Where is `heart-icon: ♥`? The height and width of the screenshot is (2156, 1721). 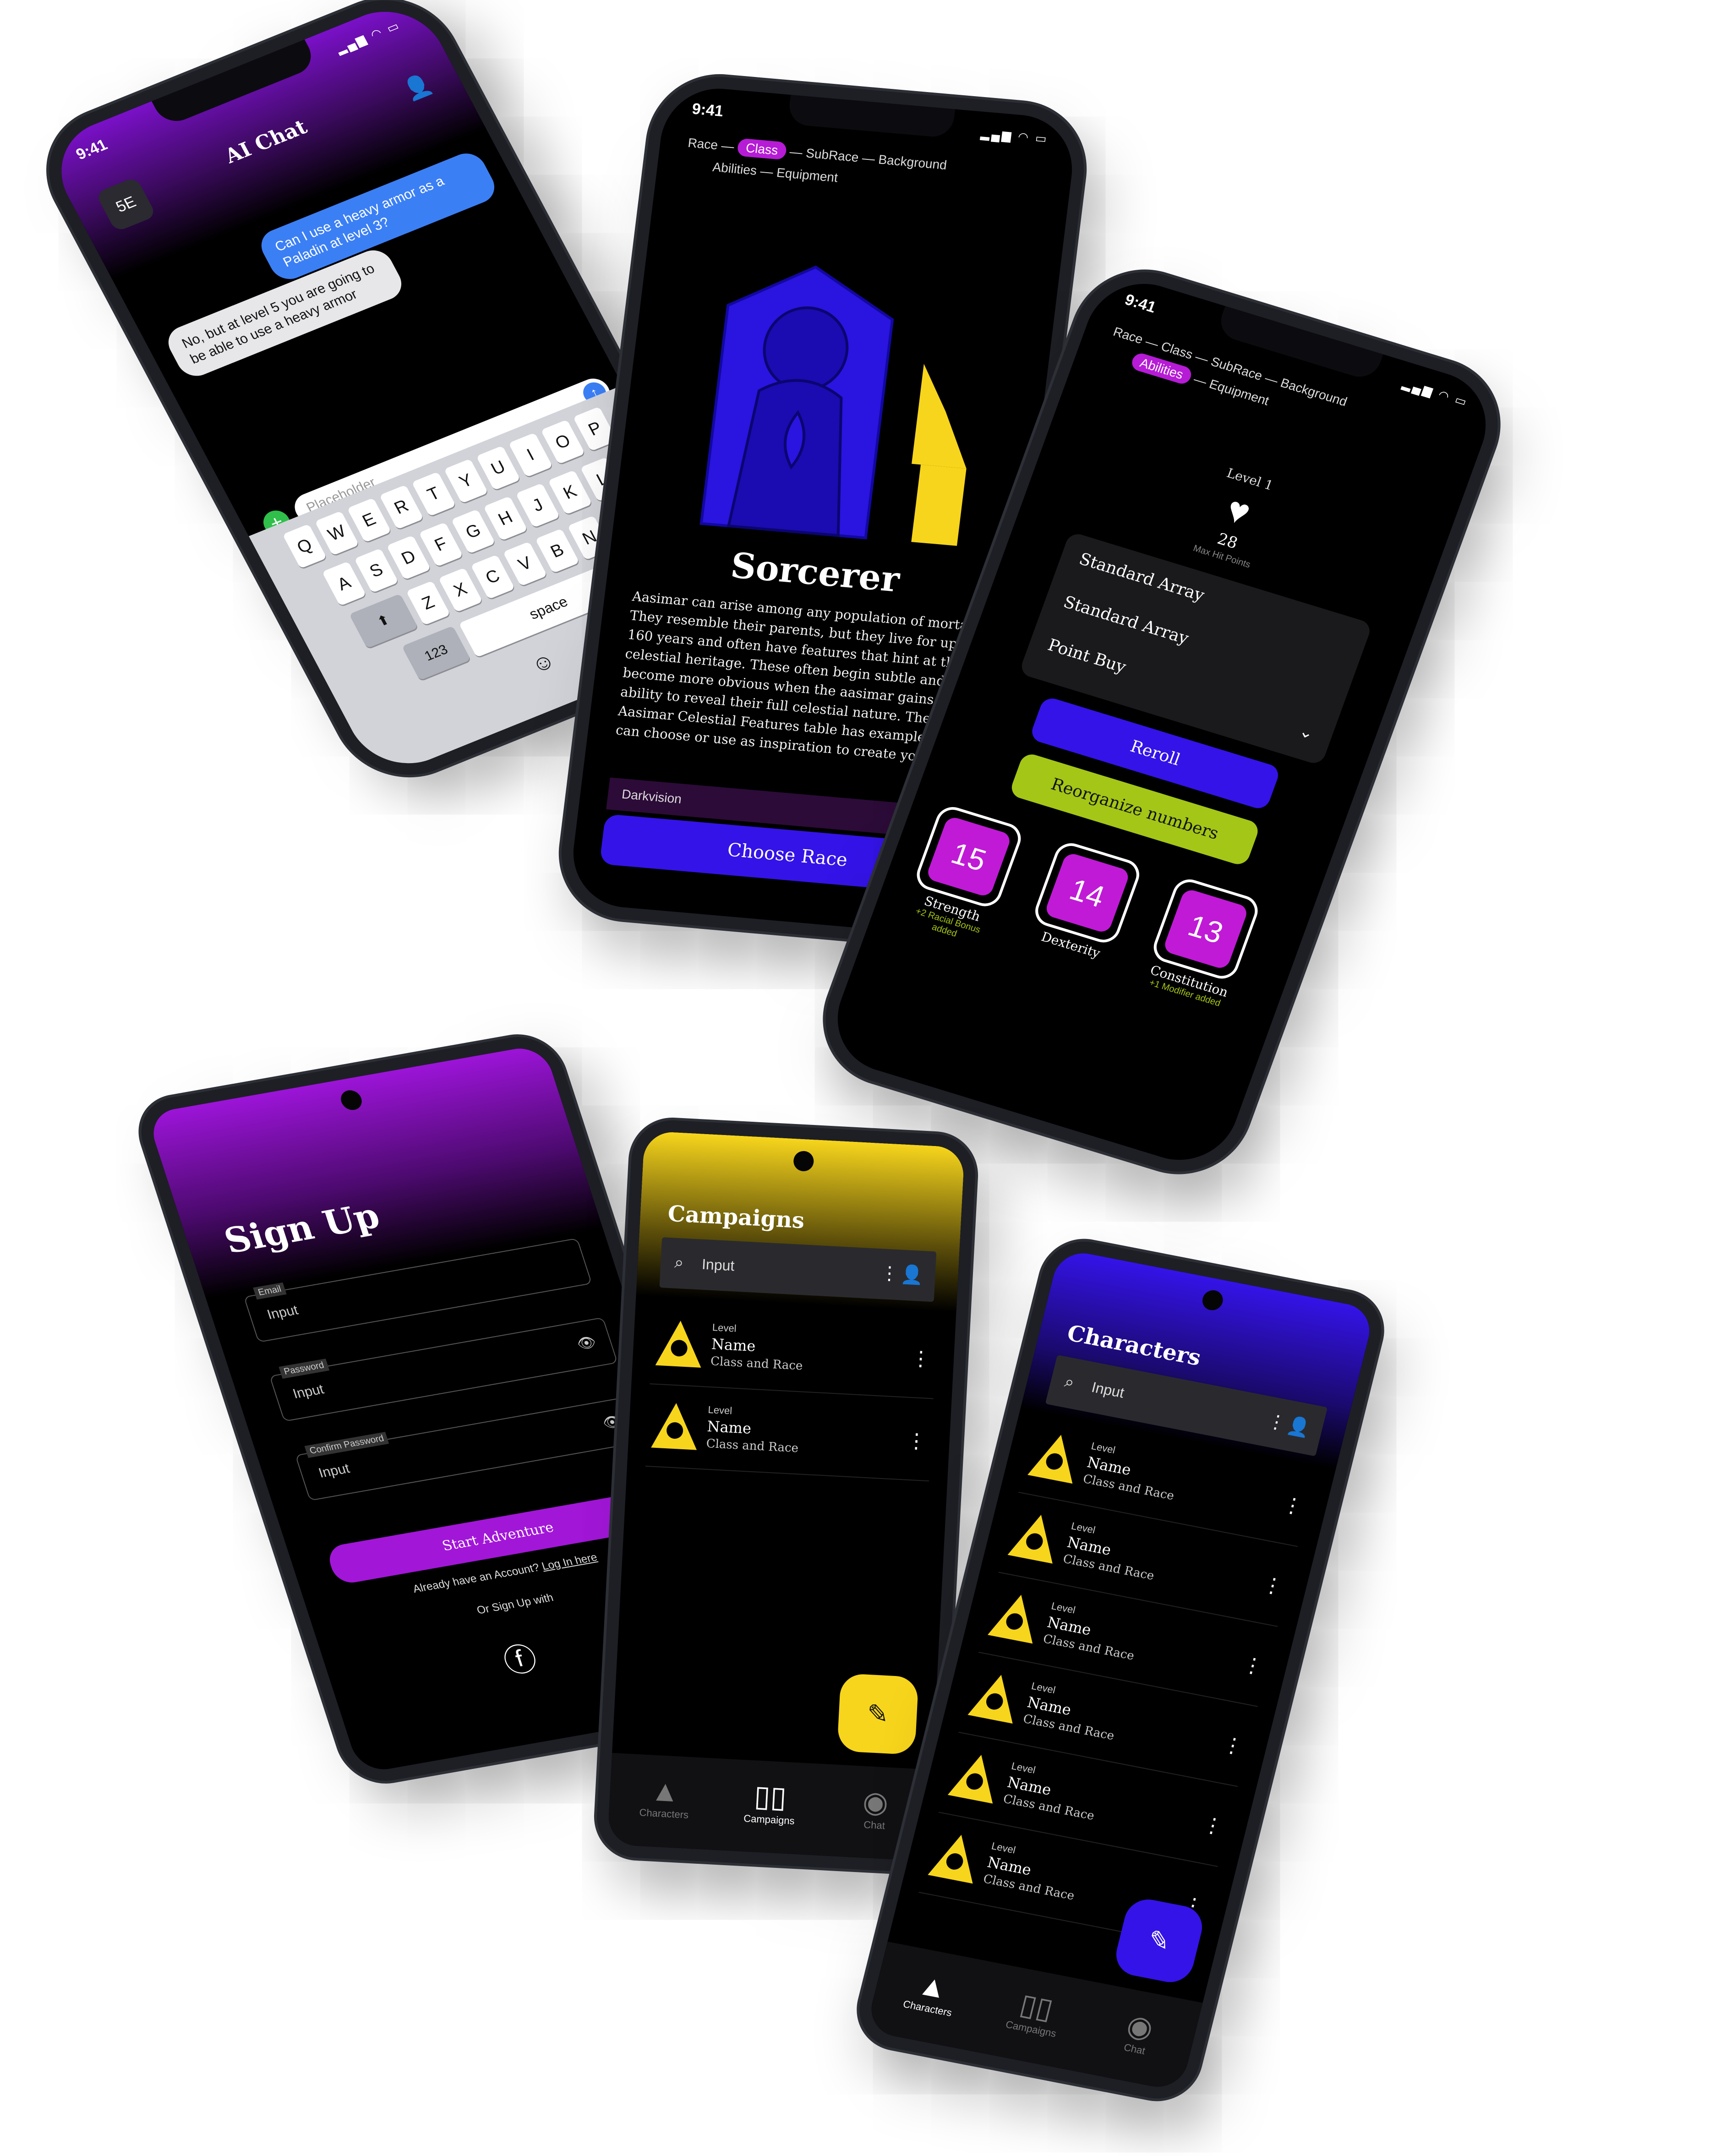 heart-icon: ♥ is located at coordinates (1238, 511).